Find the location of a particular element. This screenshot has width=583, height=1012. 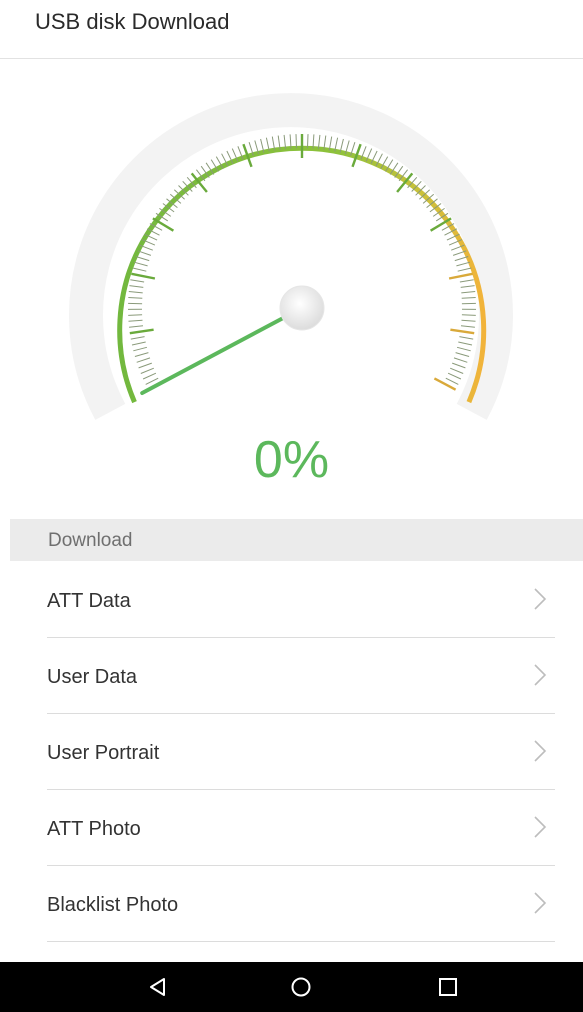

home-circle-icon is located at coordinates (301, 987).